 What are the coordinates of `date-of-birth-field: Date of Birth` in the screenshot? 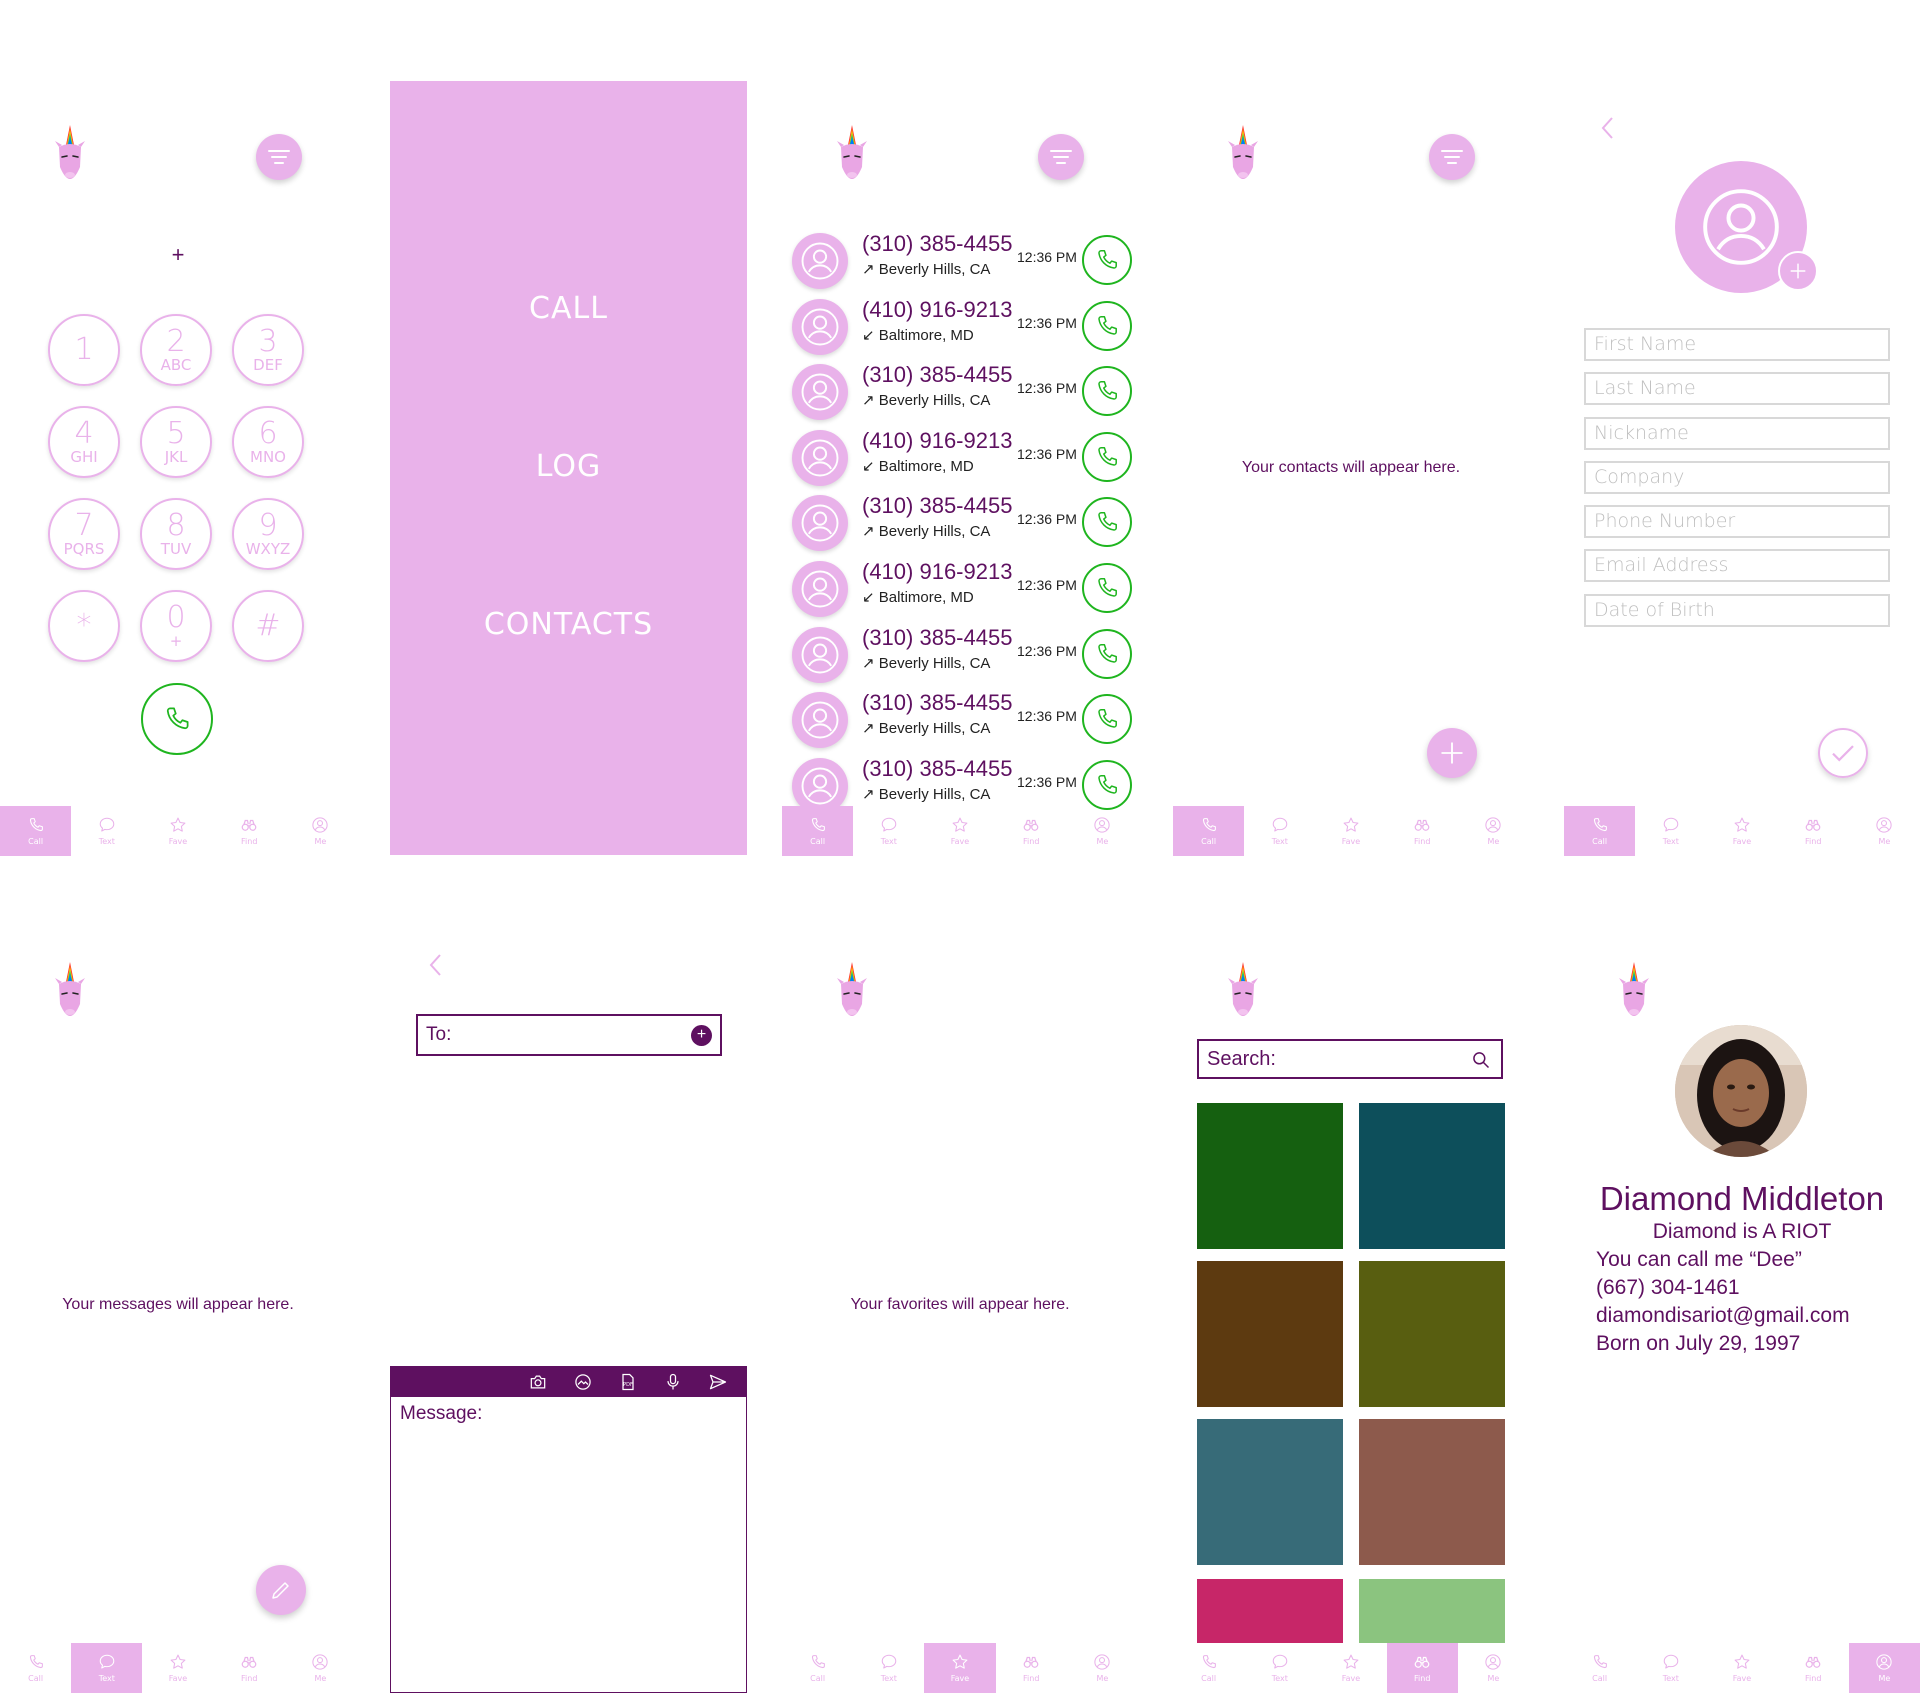 It's located at (1737, 610).